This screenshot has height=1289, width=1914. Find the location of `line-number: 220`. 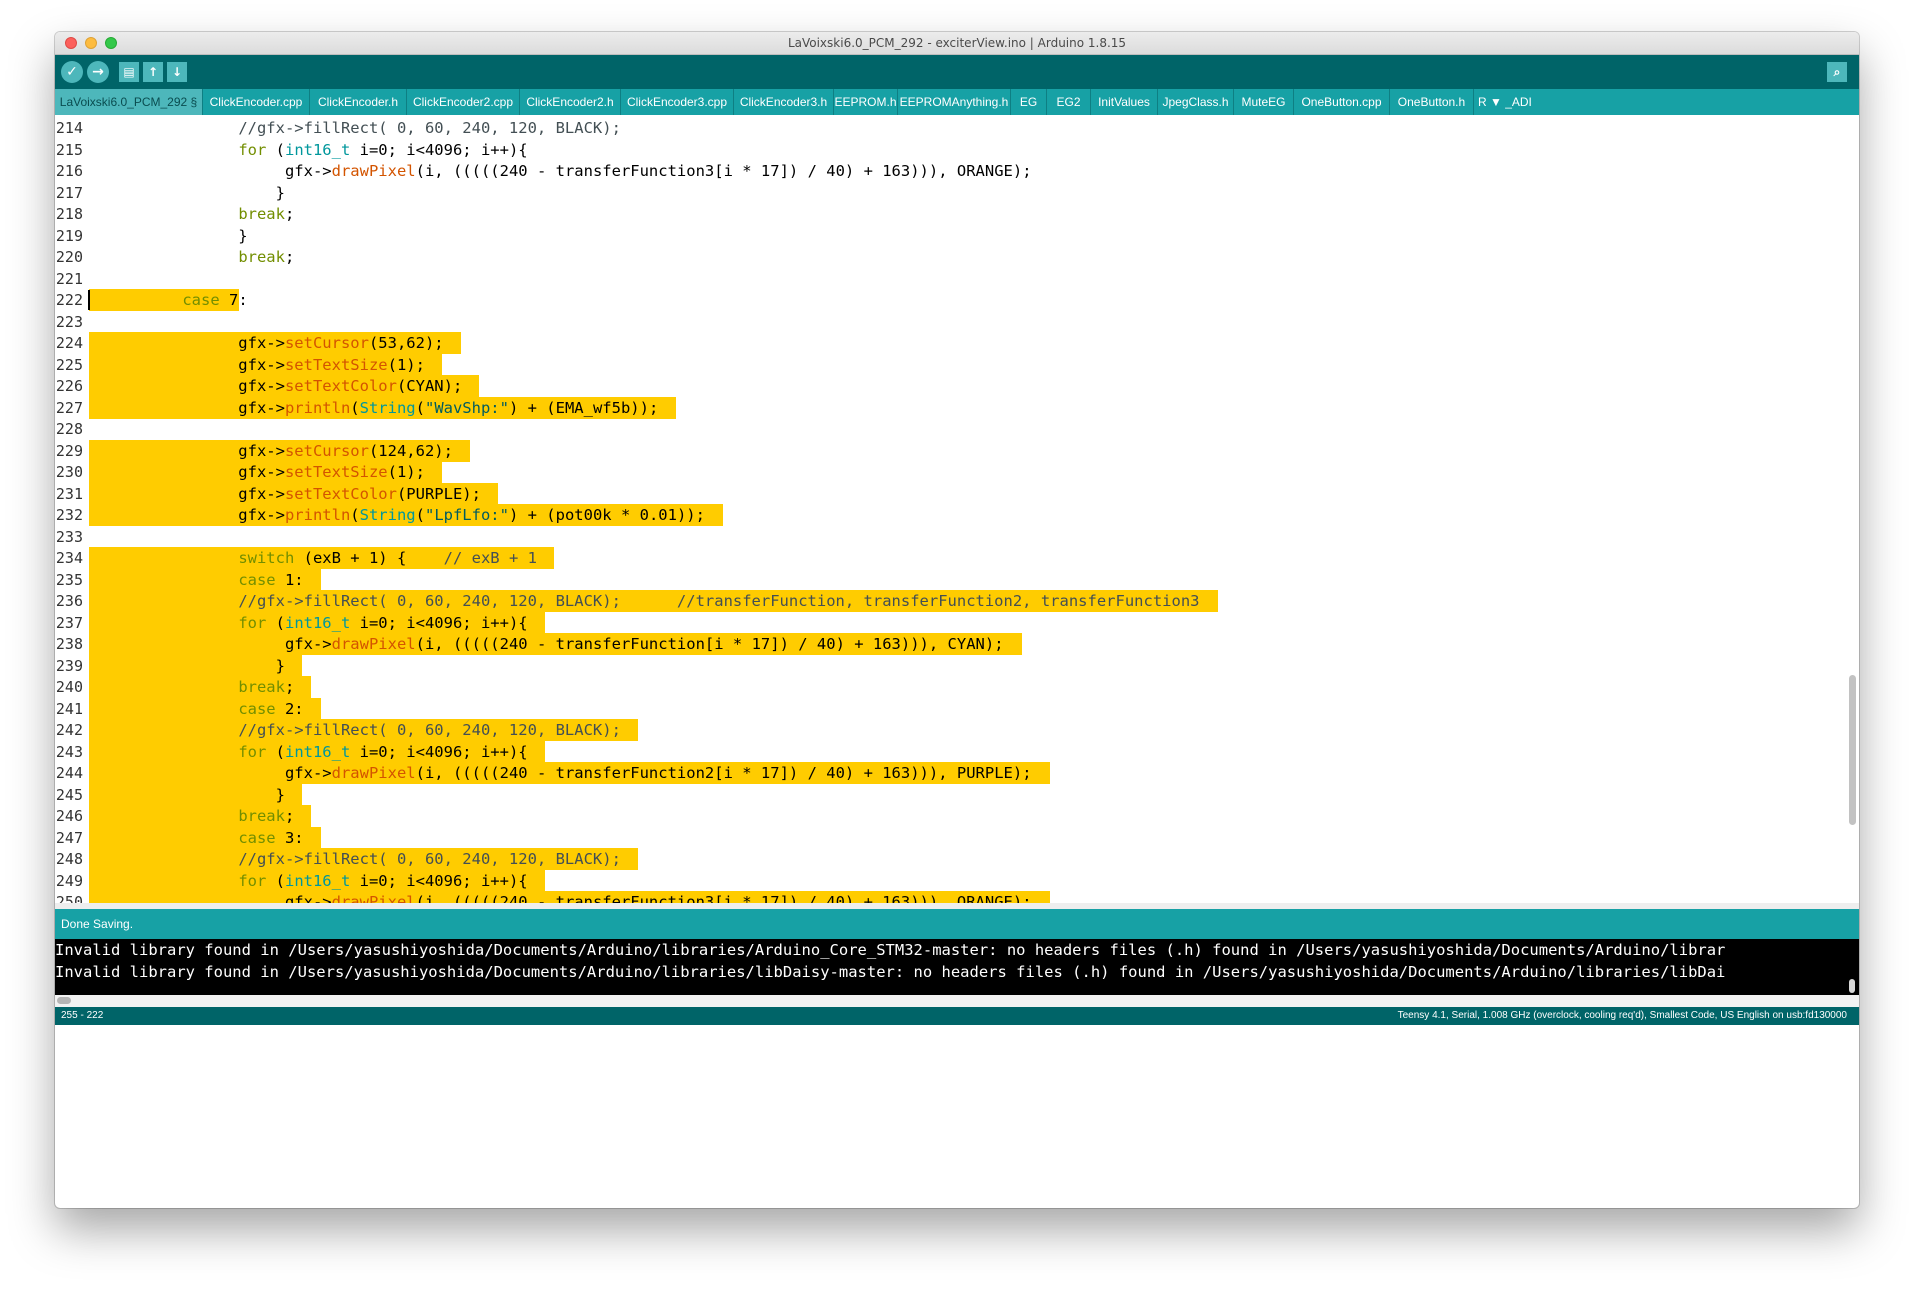

line-number: 220 is located at coordinates (69, 257).